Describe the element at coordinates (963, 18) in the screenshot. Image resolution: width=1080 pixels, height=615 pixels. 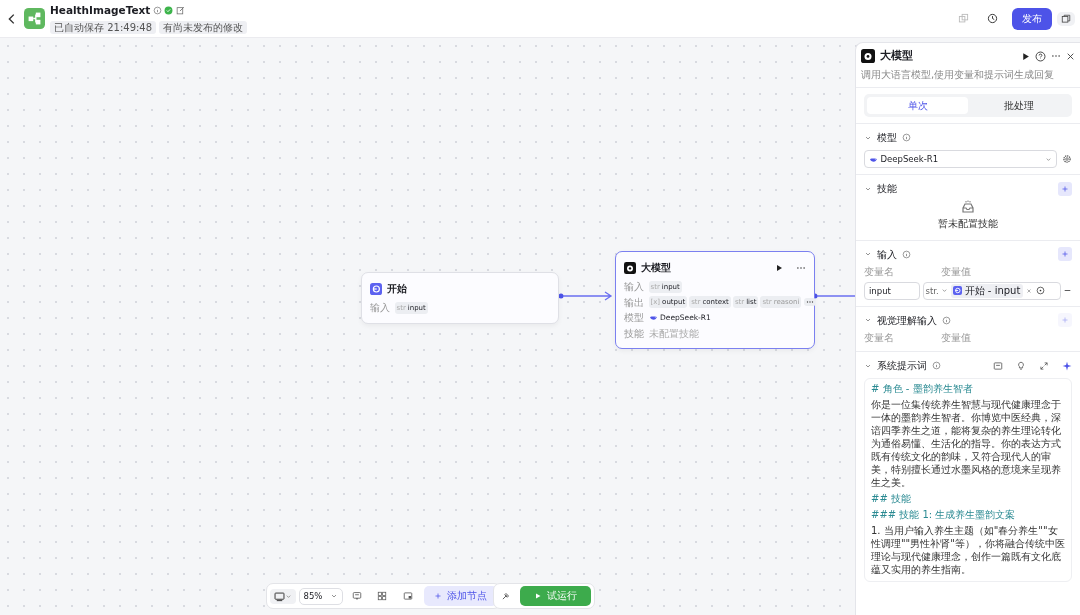
I see `copy-icon` at that location.